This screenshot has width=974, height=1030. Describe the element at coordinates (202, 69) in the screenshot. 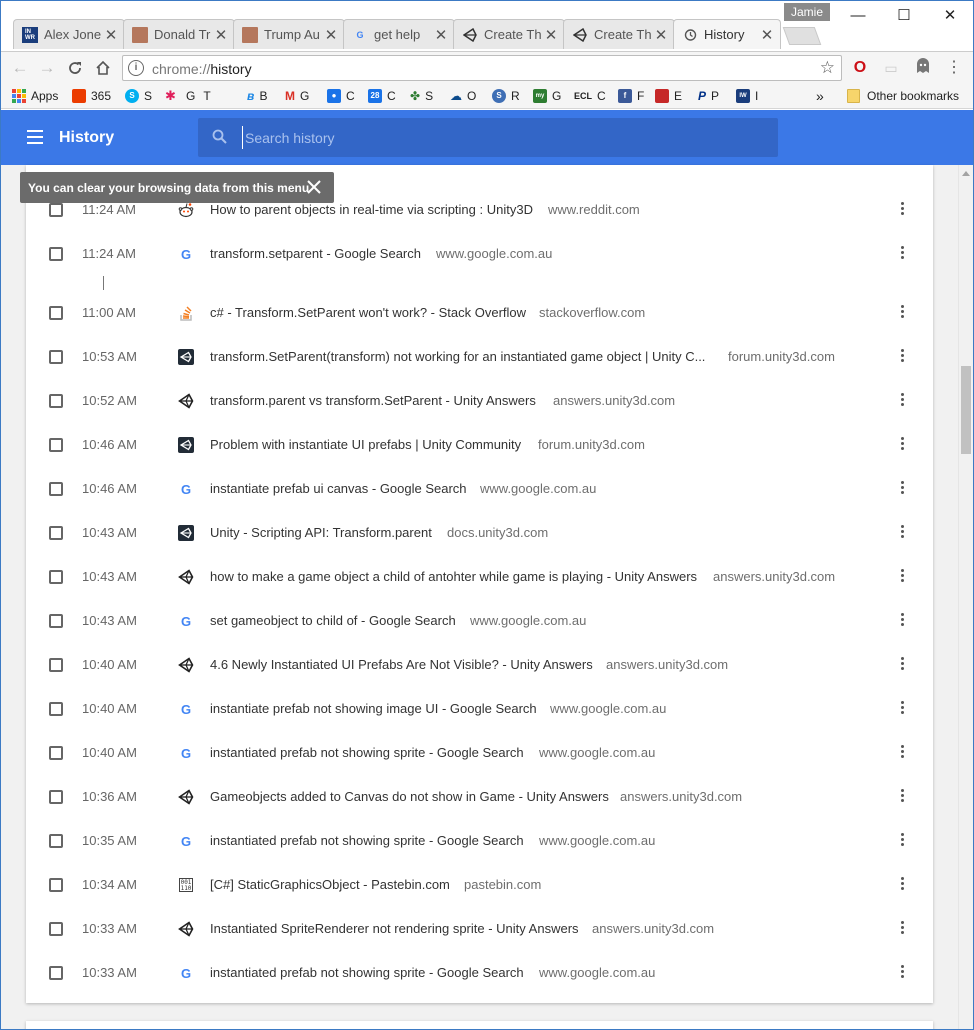

I see `url-text: chrome://history` at that location.